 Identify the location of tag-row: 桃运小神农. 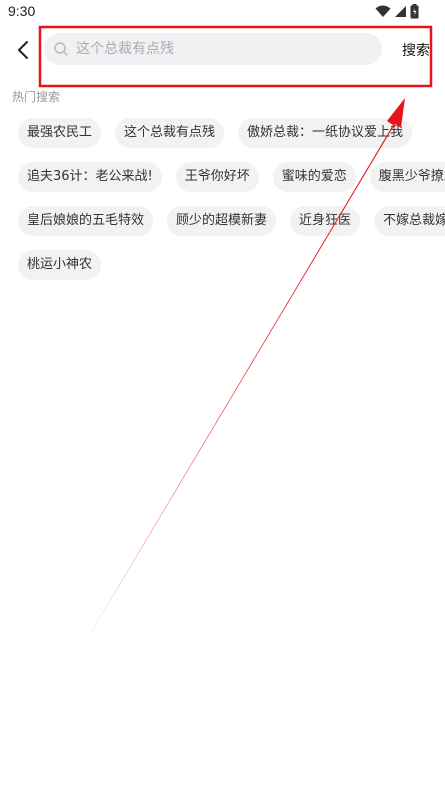
(231, 265).